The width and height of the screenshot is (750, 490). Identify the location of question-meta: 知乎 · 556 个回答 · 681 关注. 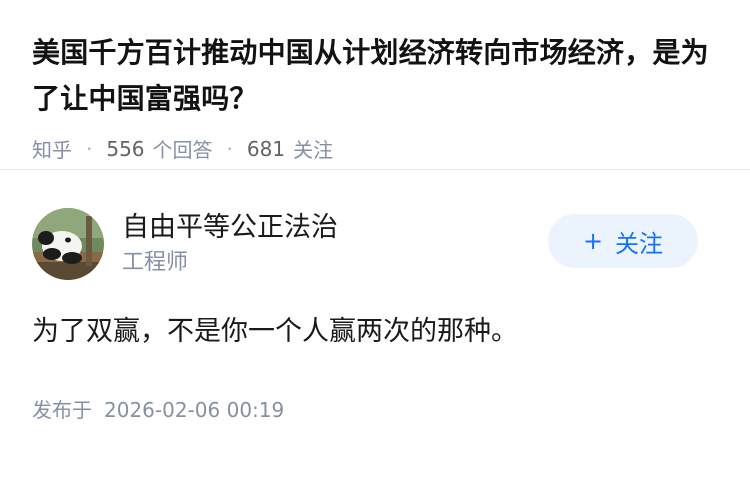
(375, 148).